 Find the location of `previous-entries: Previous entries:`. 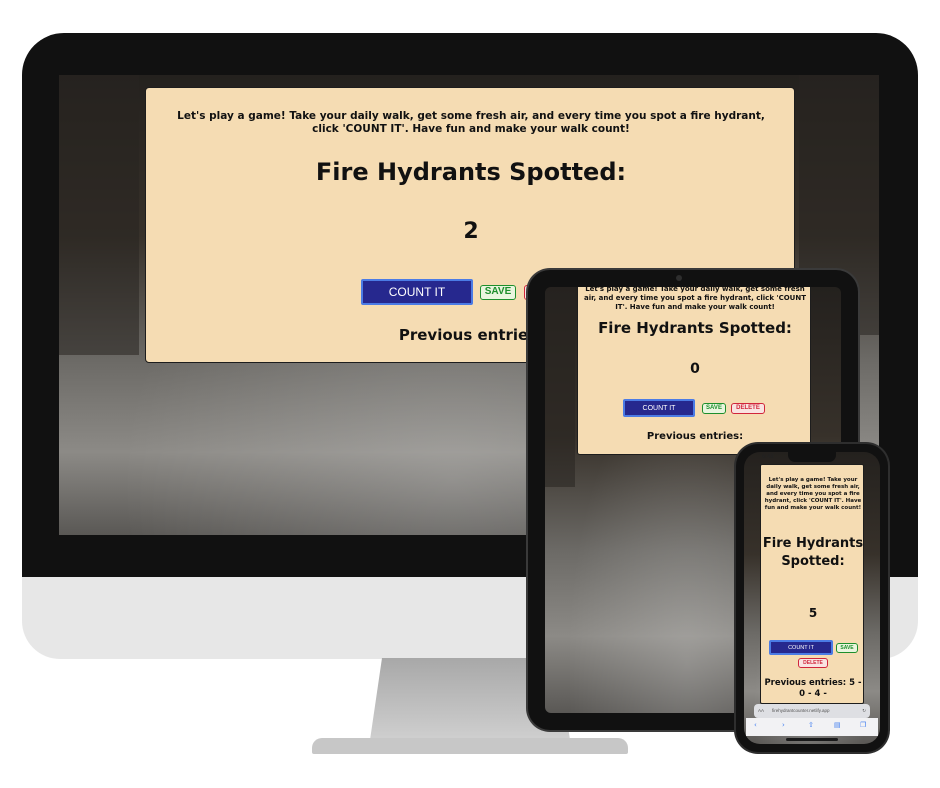

previous-entries: Previous entries: is located at coordinates (695, 436).